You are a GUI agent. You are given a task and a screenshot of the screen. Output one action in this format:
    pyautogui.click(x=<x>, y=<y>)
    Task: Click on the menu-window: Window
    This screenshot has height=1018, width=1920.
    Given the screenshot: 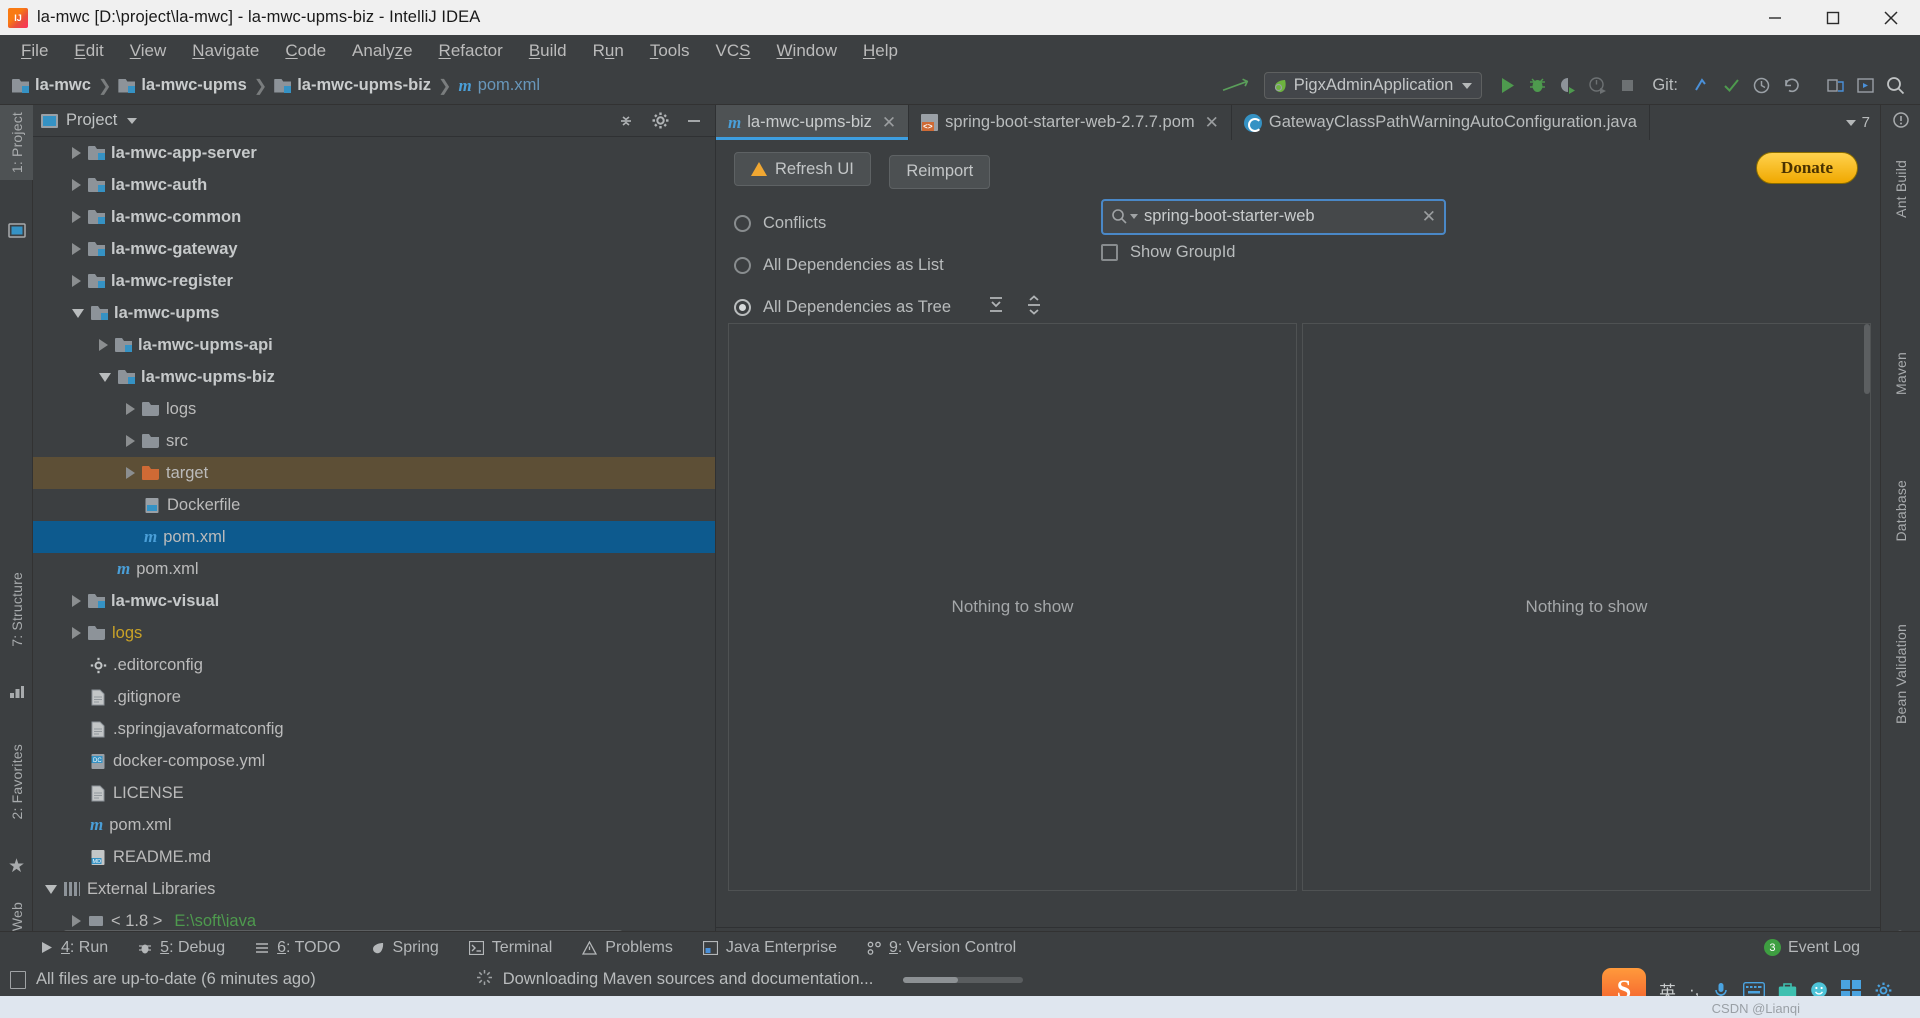 What is the action you would take?
    pyautogui.click(x=807, y=51)
    